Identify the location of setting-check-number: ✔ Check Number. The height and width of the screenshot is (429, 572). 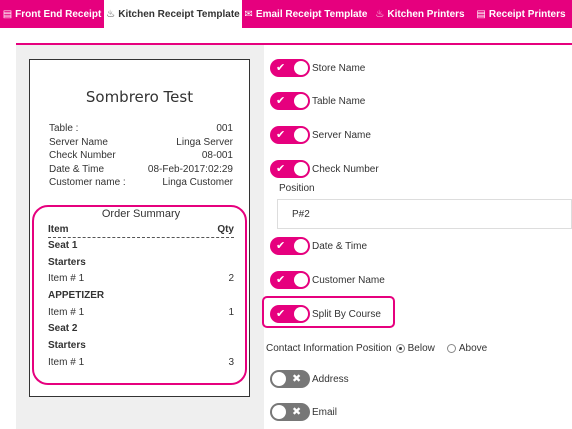
(324, 169).